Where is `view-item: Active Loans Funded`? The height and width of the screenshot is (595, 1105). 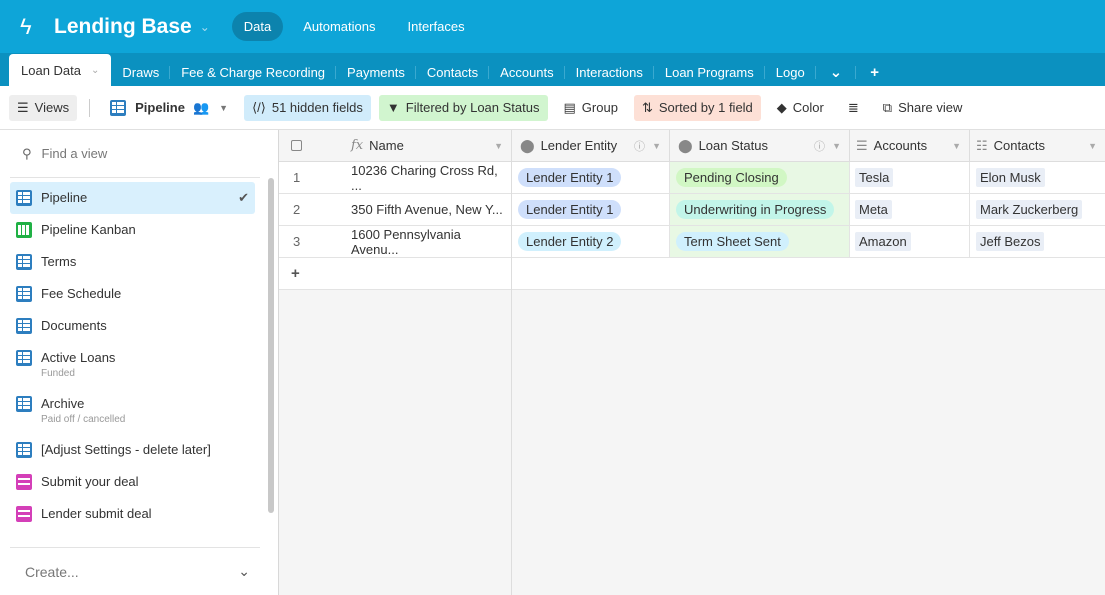
view-item: Active Loans Funded is located at coordinates (132, 365).